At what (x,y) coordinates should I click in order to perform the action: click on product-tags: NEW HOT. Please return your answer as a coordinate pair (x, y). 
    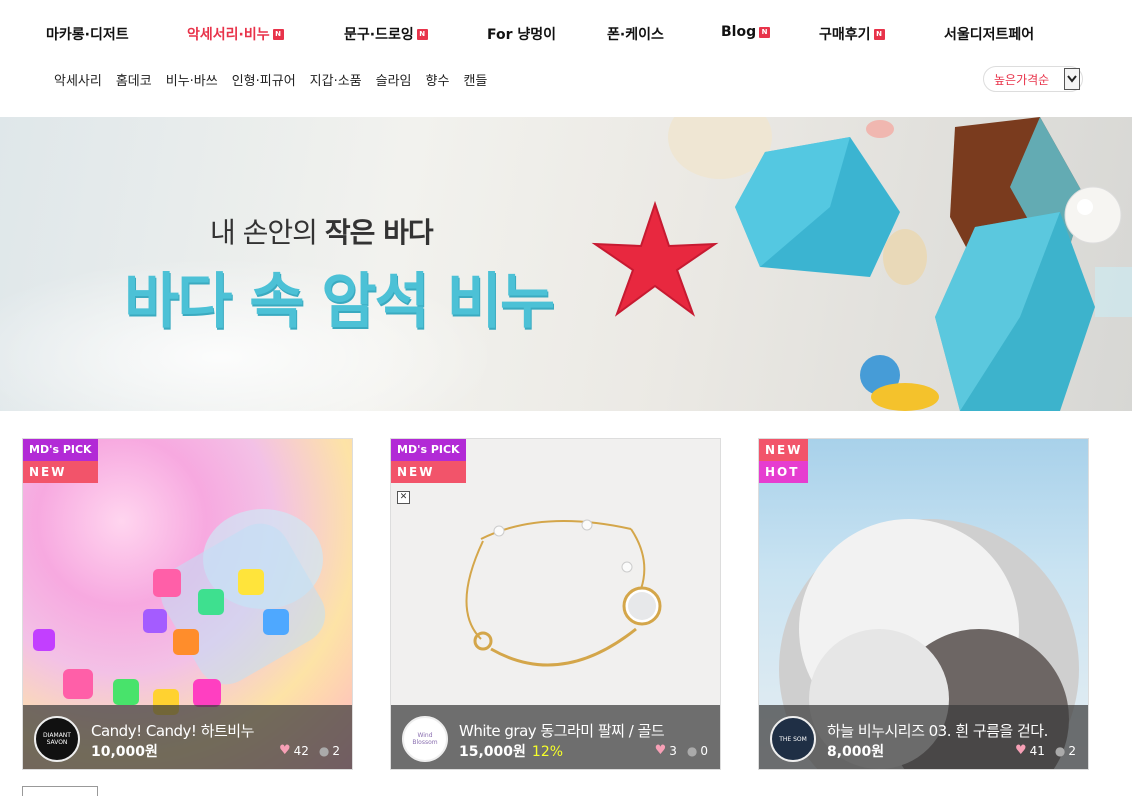
    Looking at the image, I should click on (784, 461).